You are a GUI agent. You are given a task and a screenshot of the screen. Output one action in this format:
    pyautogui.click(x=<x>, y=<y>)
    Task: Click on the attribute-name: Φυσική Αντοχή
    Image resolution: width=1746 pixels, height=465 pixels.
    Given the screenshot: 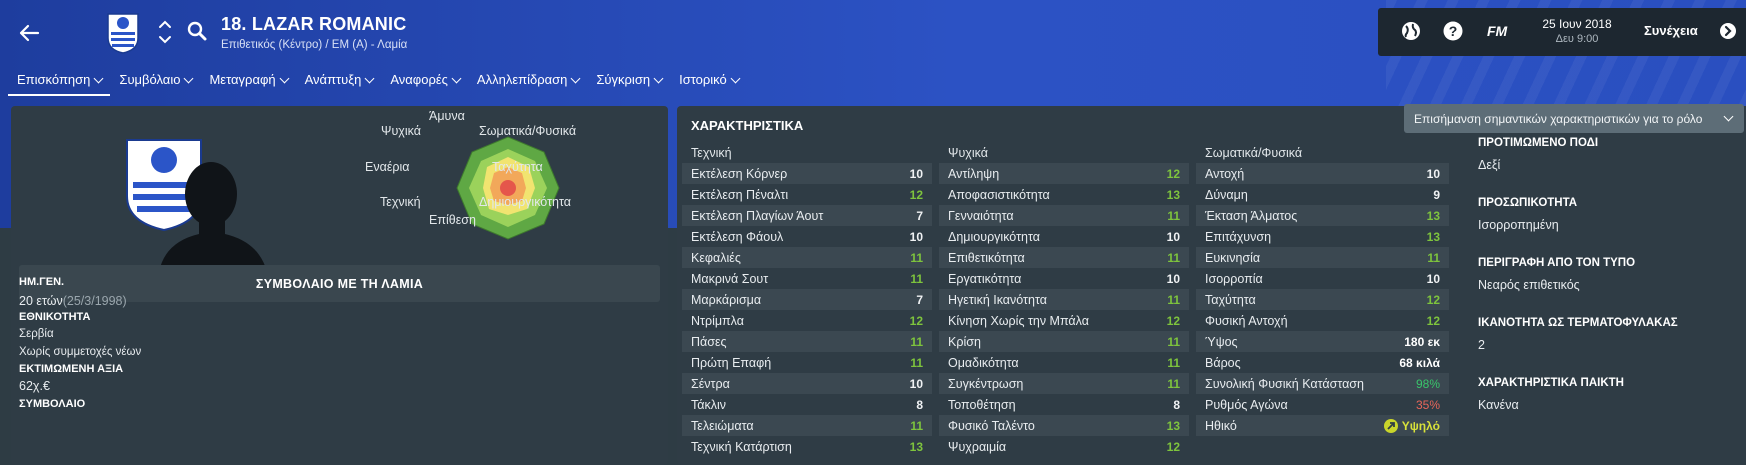 What is the action you would take?
    pyautogui.click(x=1246, y=320)
    